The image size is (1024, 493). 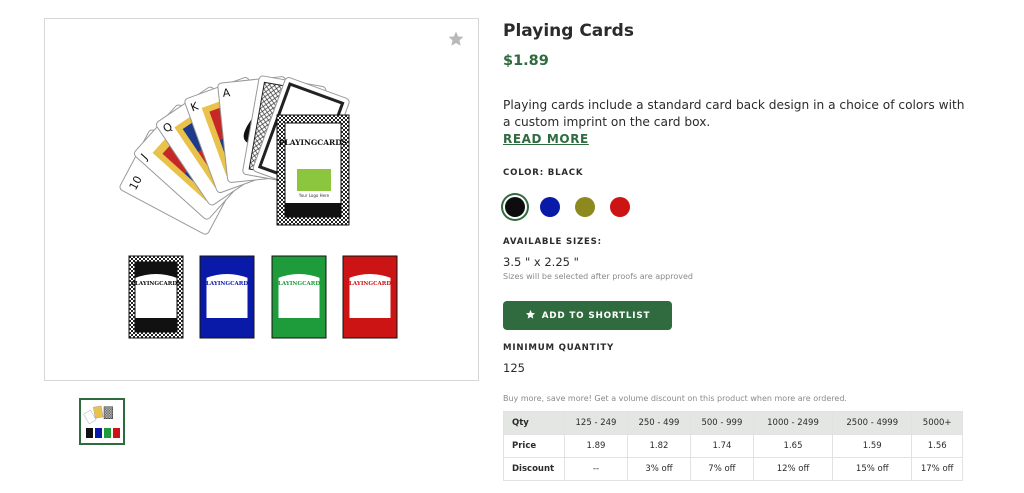 I want to click on gallery-thumbnail, so click(x=102, y=421).